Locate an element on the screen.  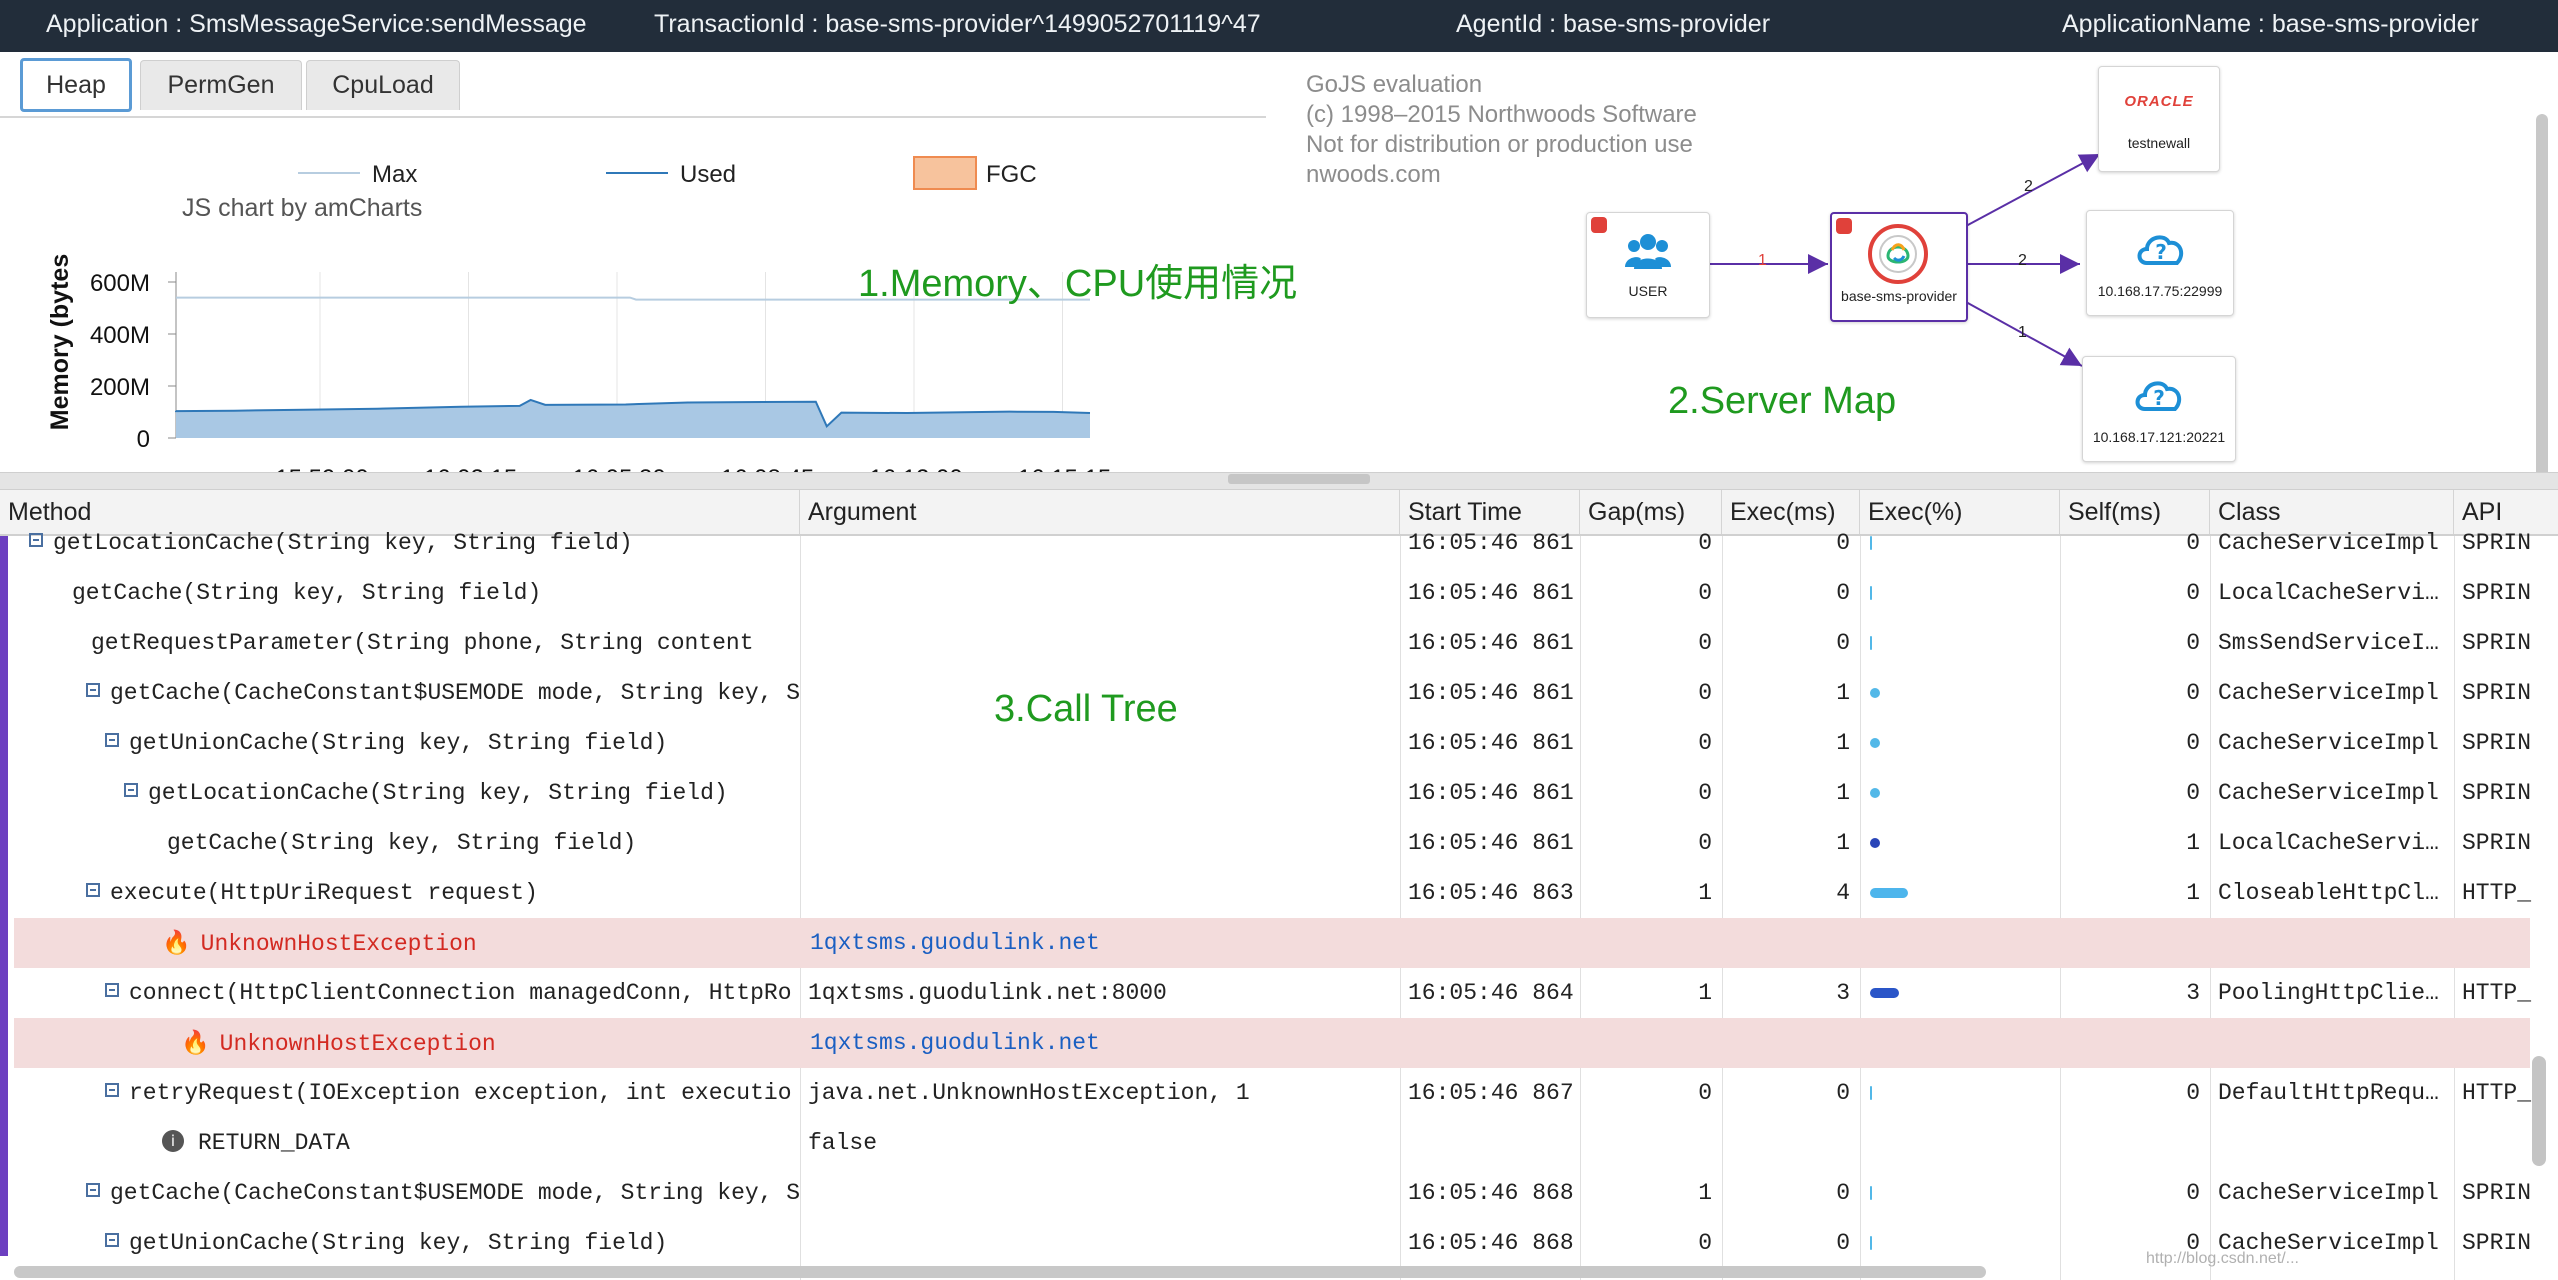
argument-cell: 1qxtsms.guodulink.net is located at coordinates (955, 1043).